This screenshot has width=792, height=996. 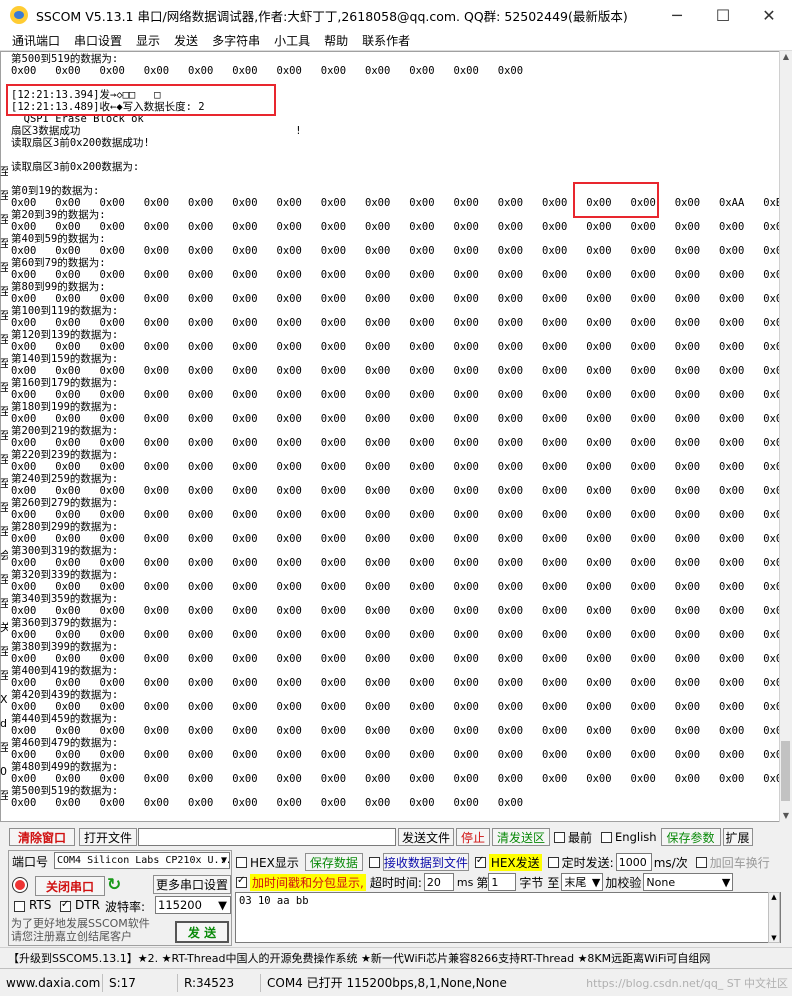 I want to click on receive-line: 第80到99的数据为:, so click(x=58, y=287).